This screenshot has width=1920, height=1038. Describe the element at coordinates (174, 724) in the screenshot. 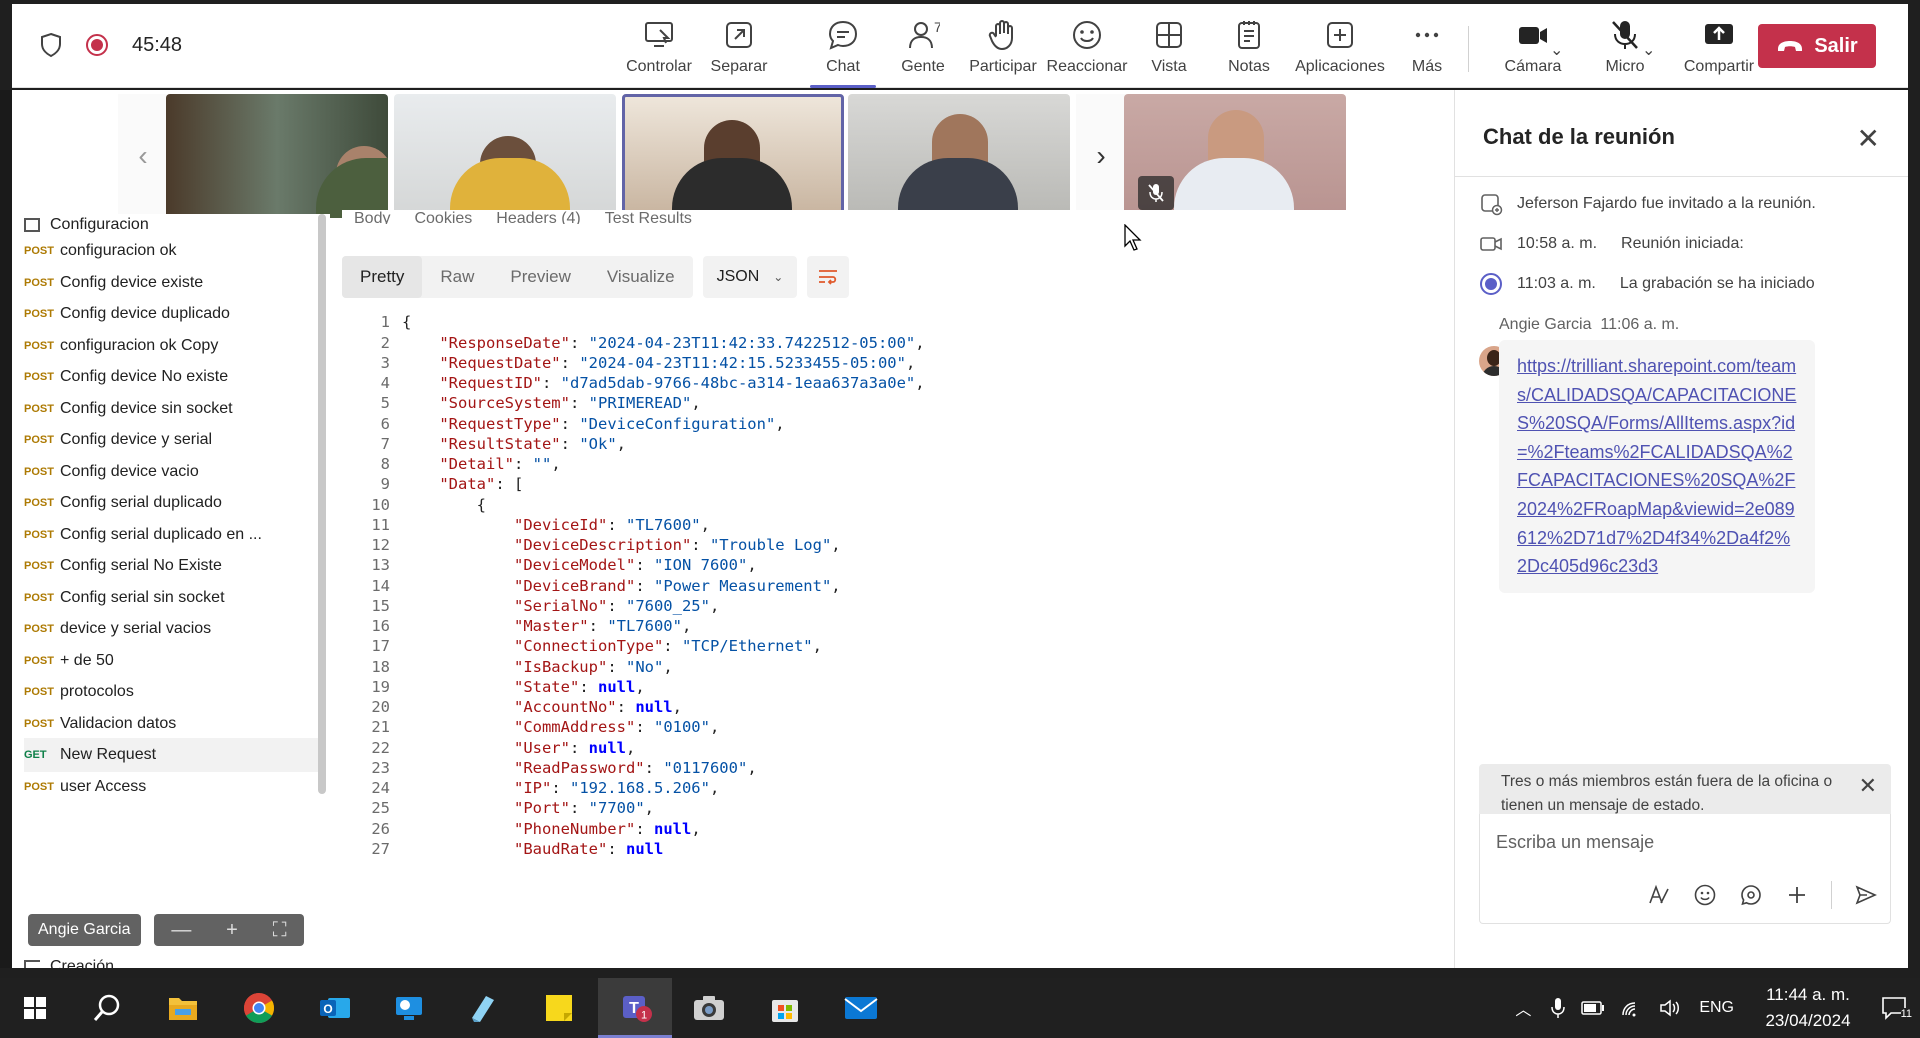

I see `request-item: POST Validacion datos` at that location.